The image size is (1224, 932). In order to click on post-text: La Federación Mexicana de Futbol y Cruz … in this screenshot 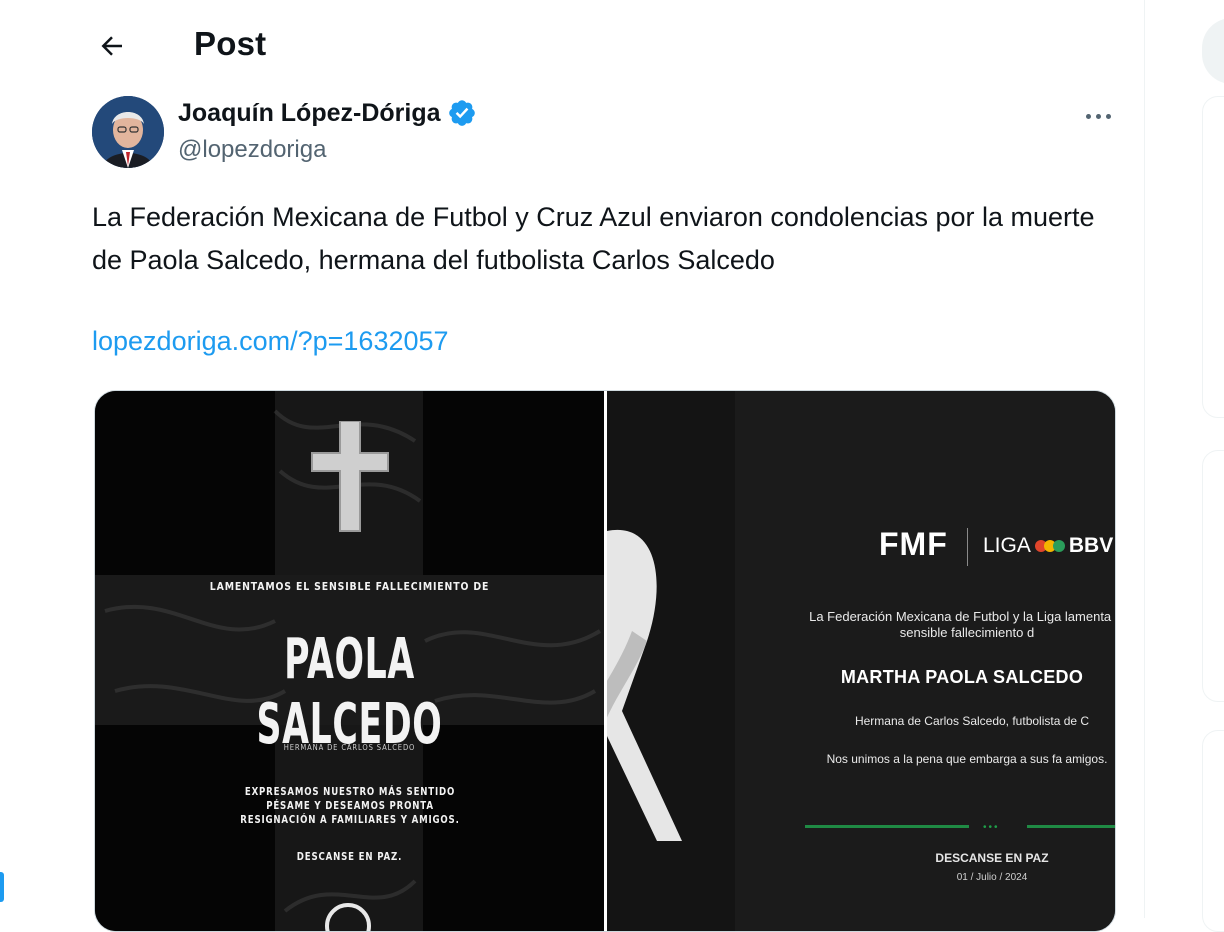, I will do `click(593, 238)`.